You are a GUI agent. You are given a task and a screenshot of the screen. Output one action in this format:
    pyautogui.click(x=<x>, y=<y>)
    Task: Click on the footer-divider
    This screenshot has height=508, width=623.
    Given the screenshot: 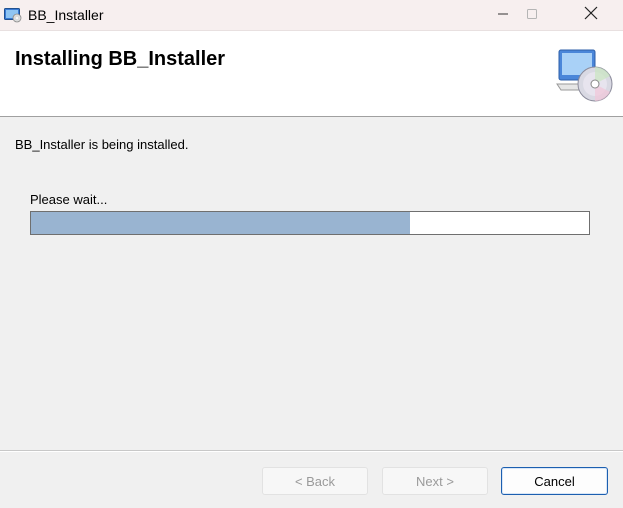 What is the action you would take?
    pyautogui.click(x=311, y=451)
    